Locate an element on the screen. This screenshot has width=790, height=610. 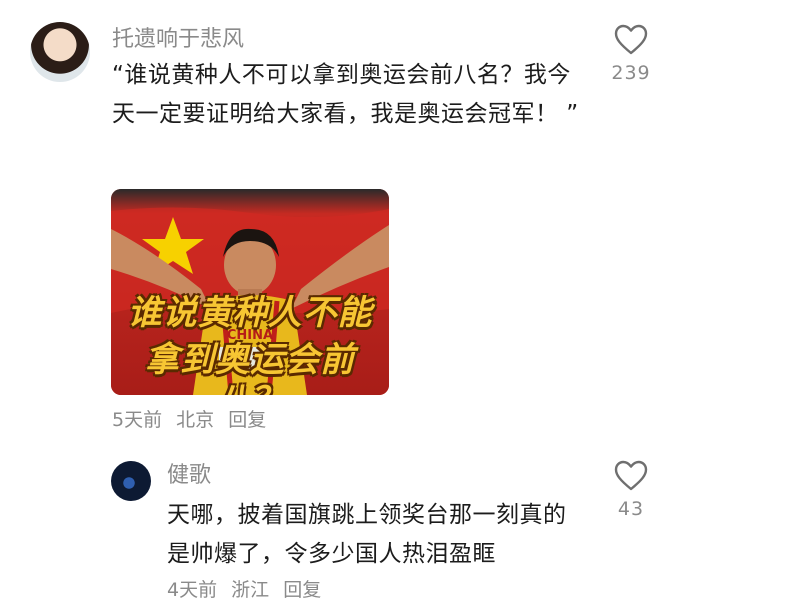
comment-time: 5天前 is located at coordinates (137, 420).